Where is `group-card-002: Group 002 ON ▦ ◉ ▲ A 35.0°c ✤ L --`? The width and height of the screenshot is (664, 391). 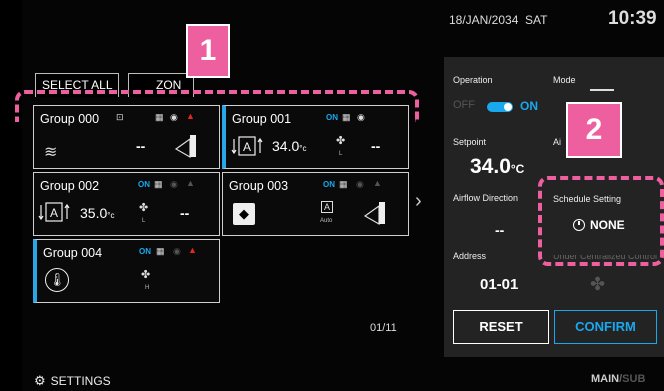
group-card-002: Group 002 ON ▦ ◉ ▲ A 35.0°c ✤ L -- is located at coordinates (126, 204).